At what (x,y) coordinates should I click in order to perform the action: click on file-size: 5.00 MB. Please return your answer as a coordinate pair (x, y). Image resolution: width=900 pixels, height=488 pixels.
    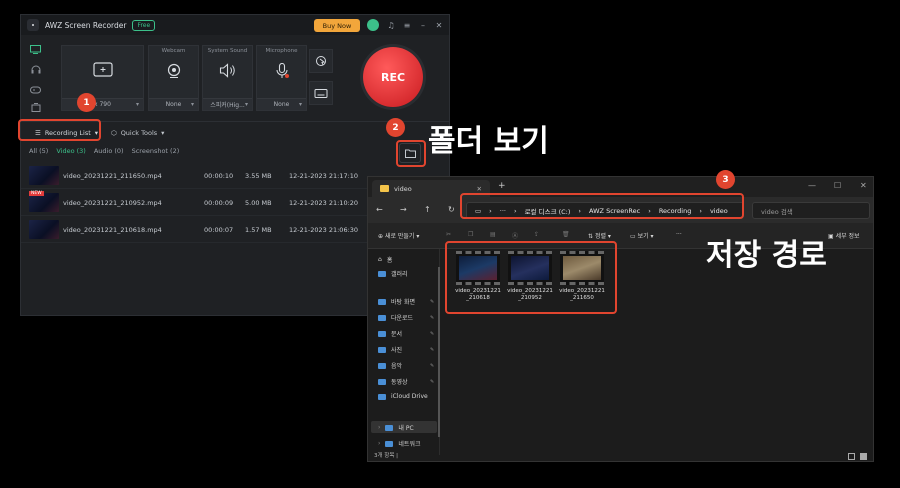
    Looking at the image, I should click on (258, 203).